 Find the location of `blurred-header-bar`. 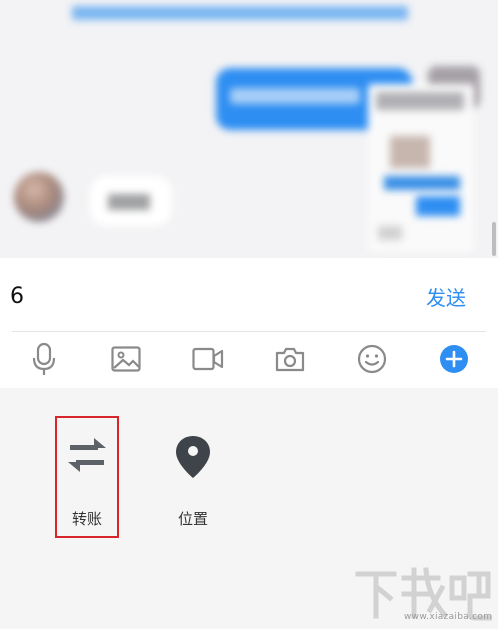

blurred-header-bar is located at coordinates (240, 13).